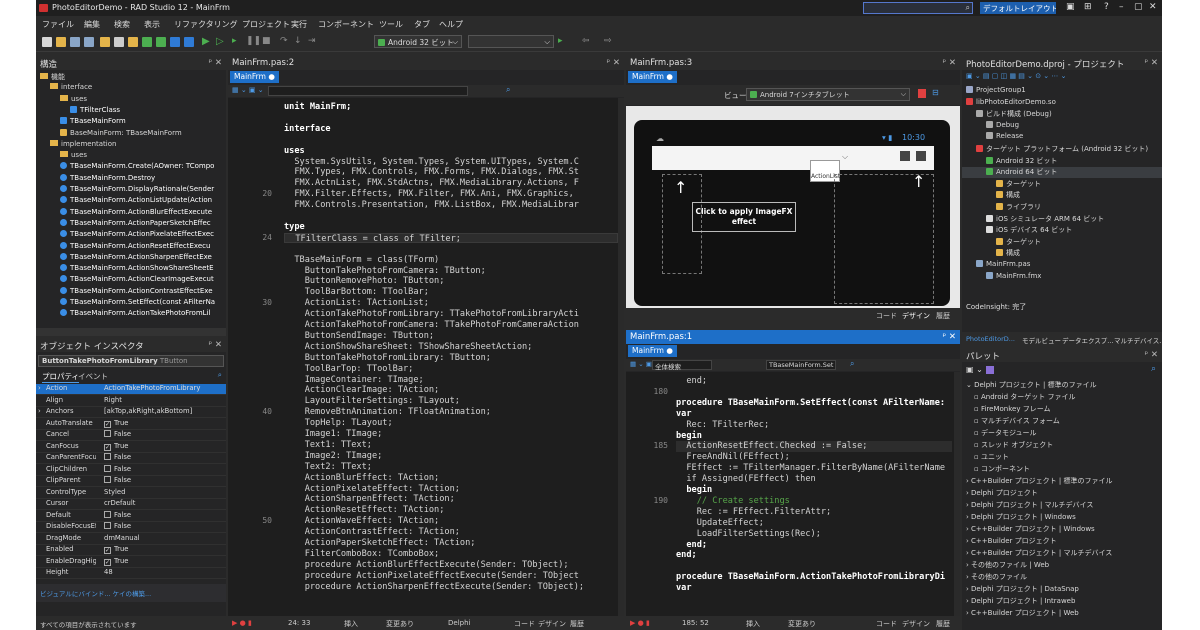 Image resolution: width=1200 pixels, height=630 pixels. Describe the element at coordinates (918, 8) in the screenshot. I see `title-search-input: ⌕` at that location.